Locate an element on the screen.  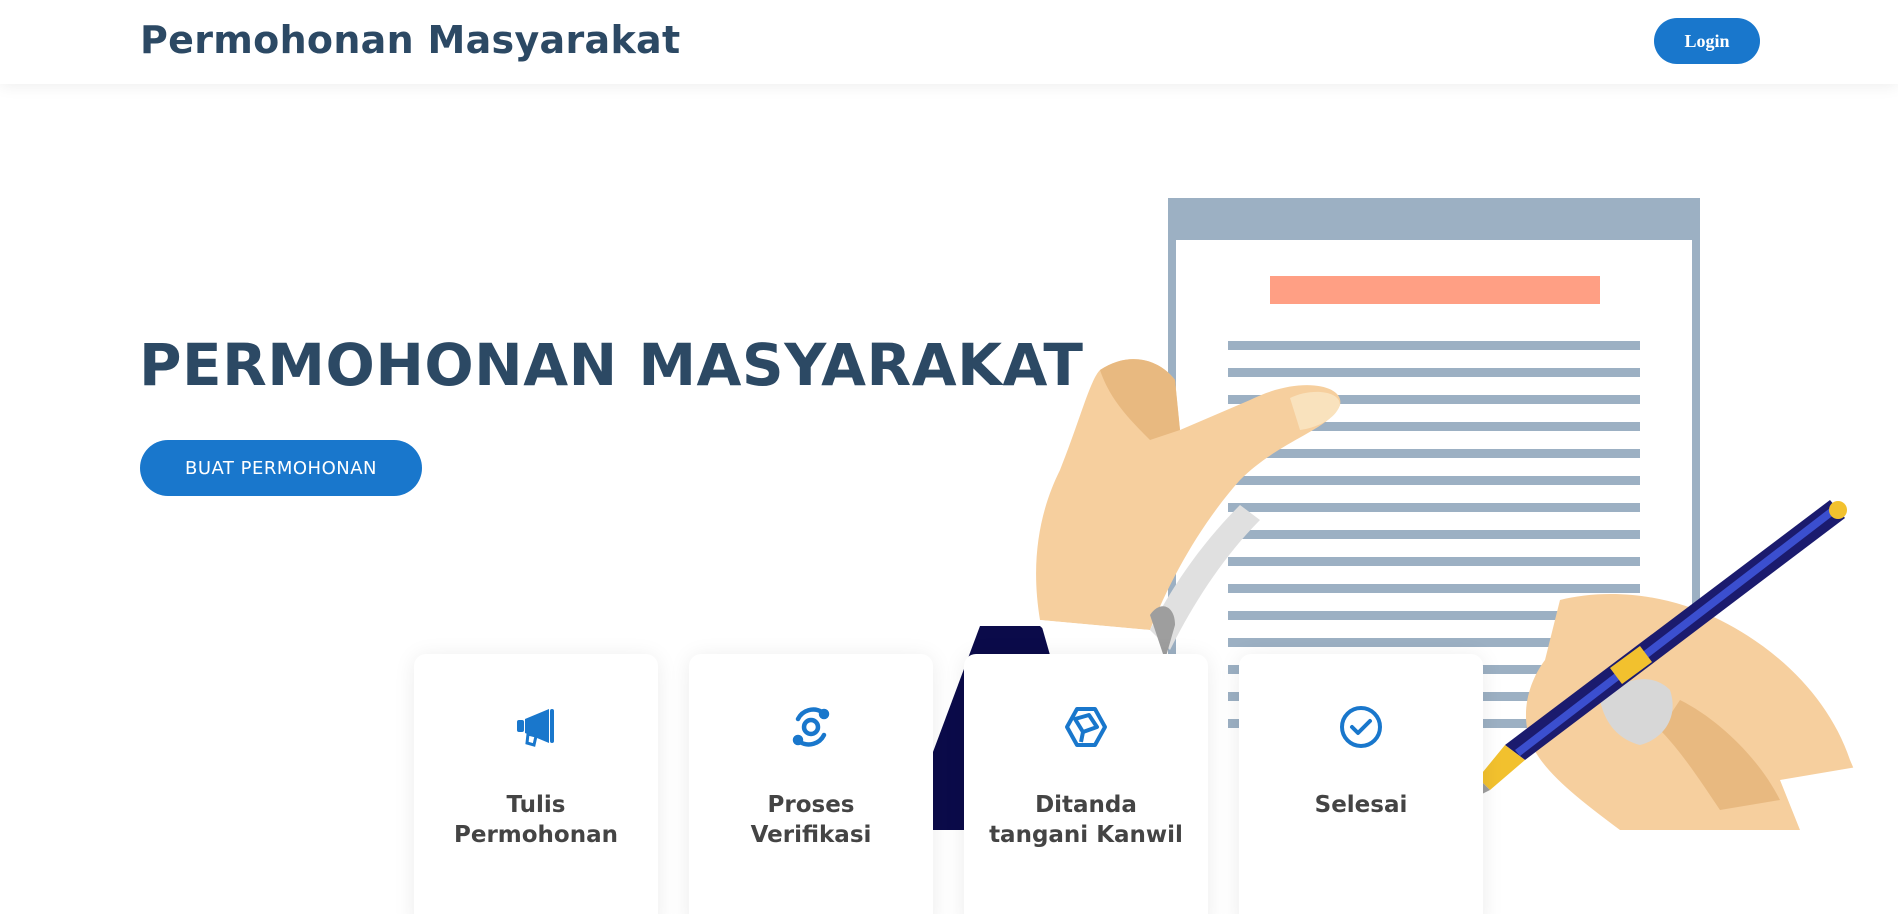
step-card-ditanda-tangani-kanwil: Ditanda tangani Kanwil is located at coordinates (1086, 784).